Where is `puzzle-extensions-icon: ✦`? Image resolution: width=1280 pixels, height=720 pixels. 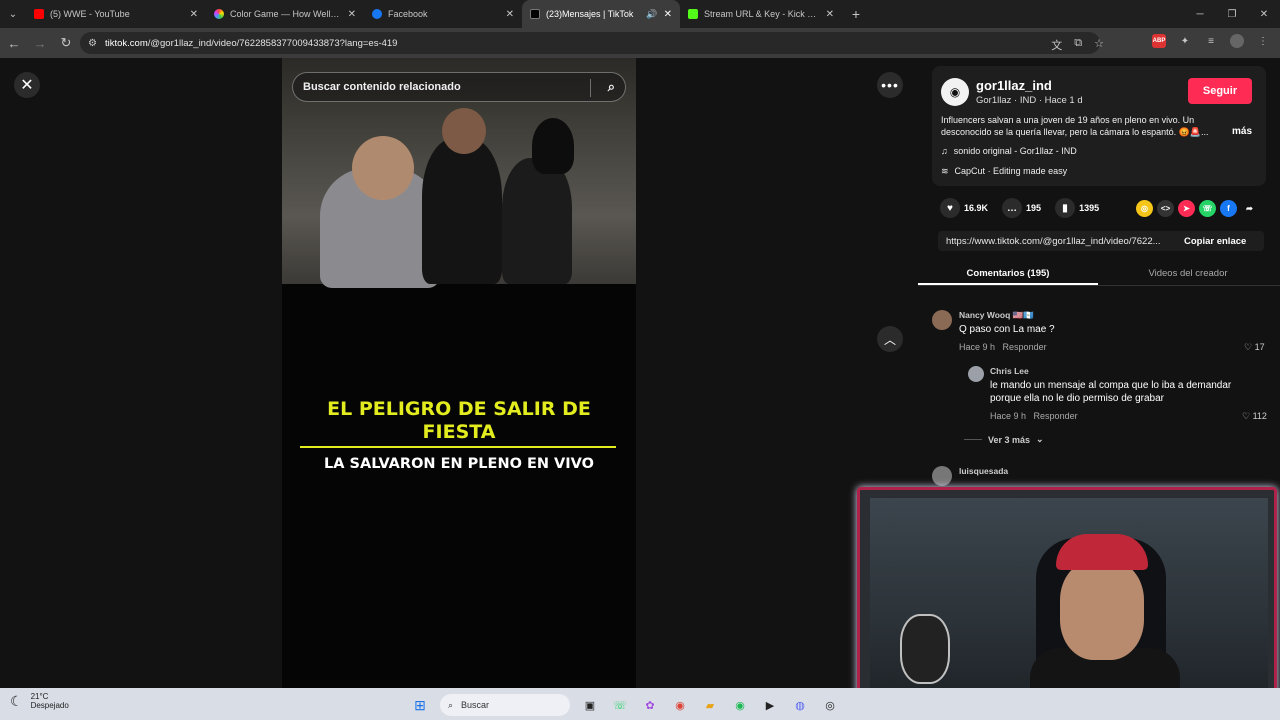
puzzle-extensions-icon: ✦ is located at coordinates (1185, 41).